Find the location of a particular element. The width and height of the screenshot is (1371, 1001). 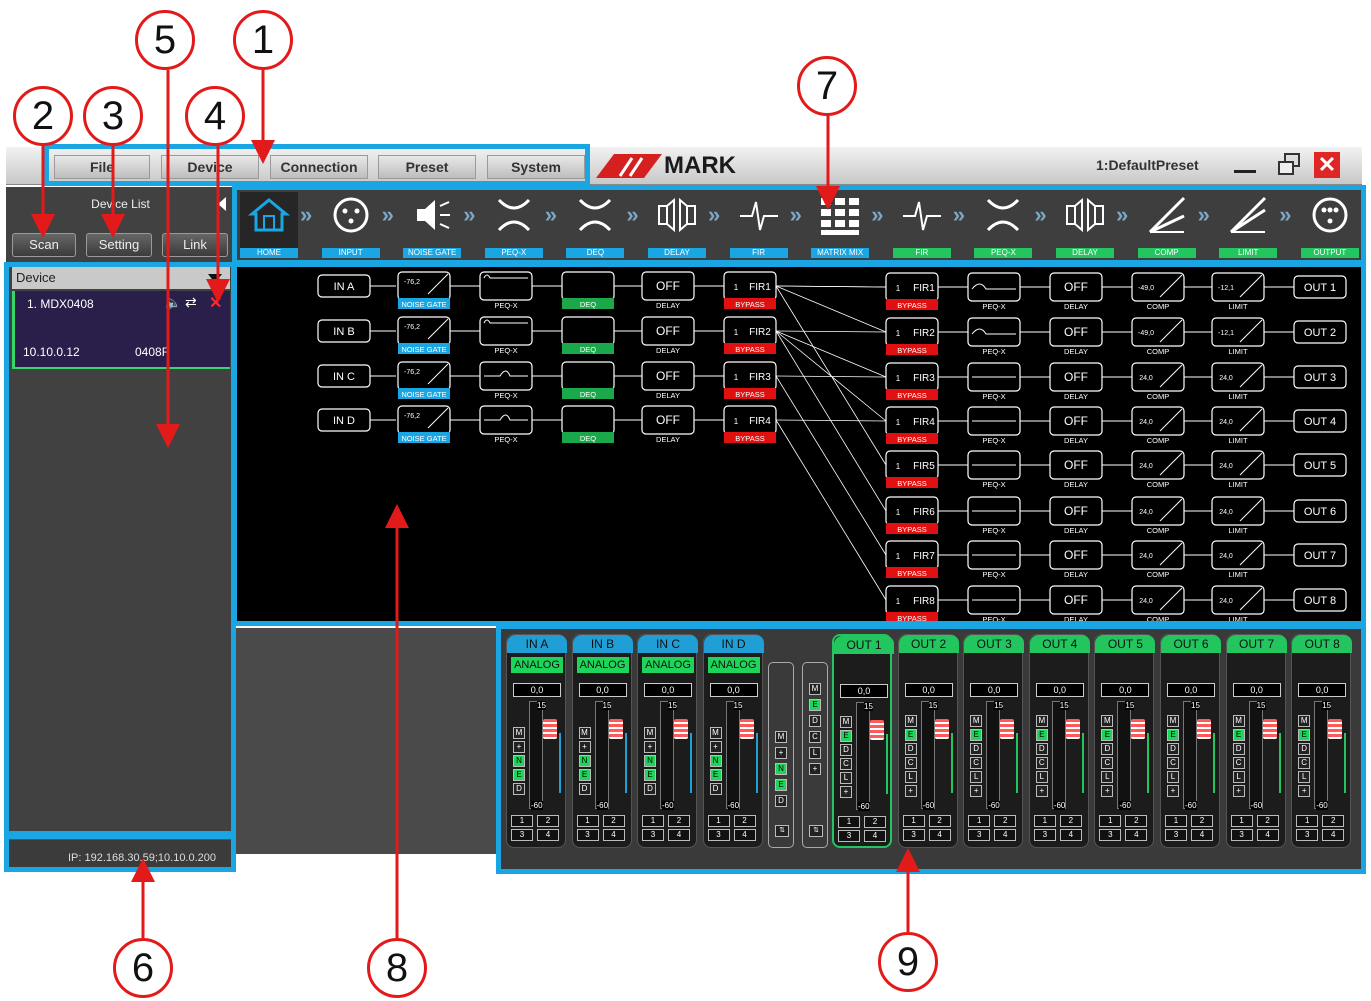

callout-2: 2 is located at coordinates (43, 116).